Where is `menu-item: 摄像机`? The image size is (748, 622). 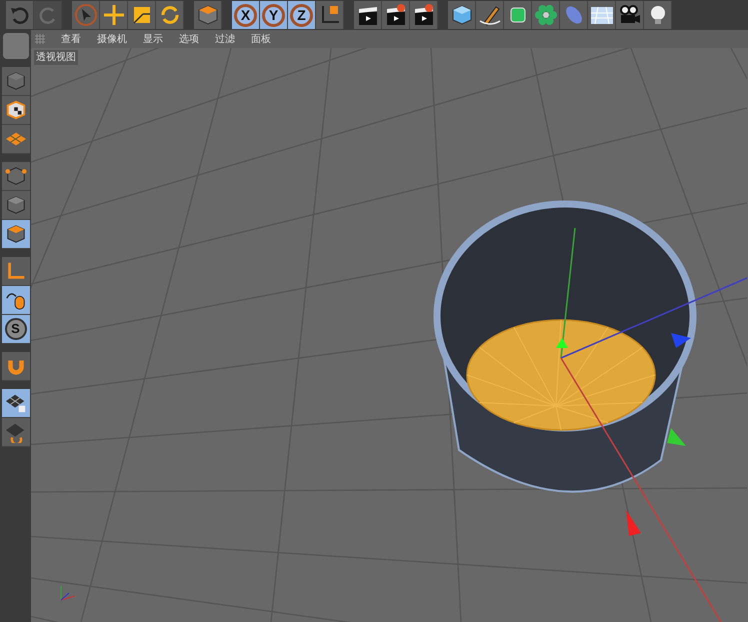 menu-item: 摄像机 is located at coordinates (112, 39).